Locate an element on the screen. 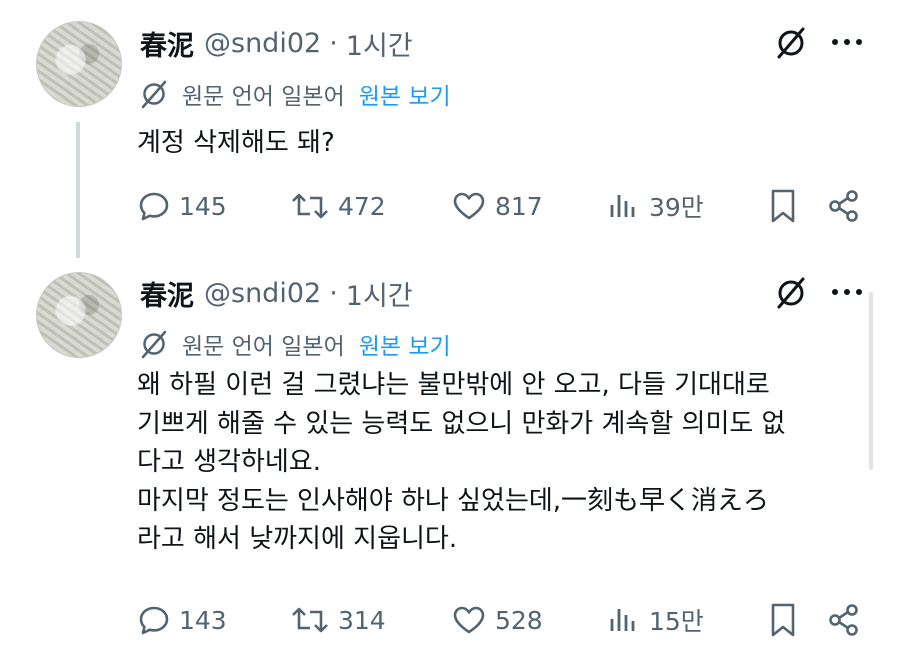 This screenshot has width=900, height=663. views-button: 39만 is located at coordinates (655, 206).